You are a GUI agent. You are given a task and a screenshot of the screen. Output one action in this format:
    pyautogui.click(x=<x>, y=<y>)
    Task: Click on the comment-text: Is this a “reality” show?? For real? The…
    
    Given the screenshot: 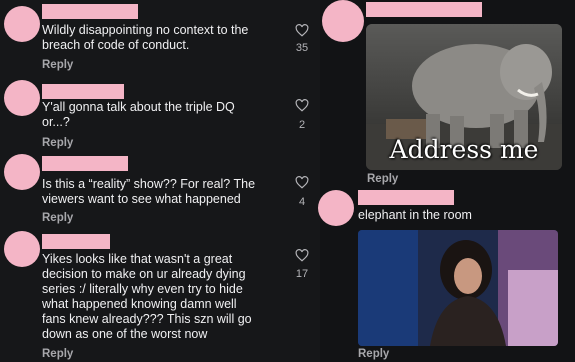 What is the action you would take?
    pyautogui.click(x=149, y=191)
    